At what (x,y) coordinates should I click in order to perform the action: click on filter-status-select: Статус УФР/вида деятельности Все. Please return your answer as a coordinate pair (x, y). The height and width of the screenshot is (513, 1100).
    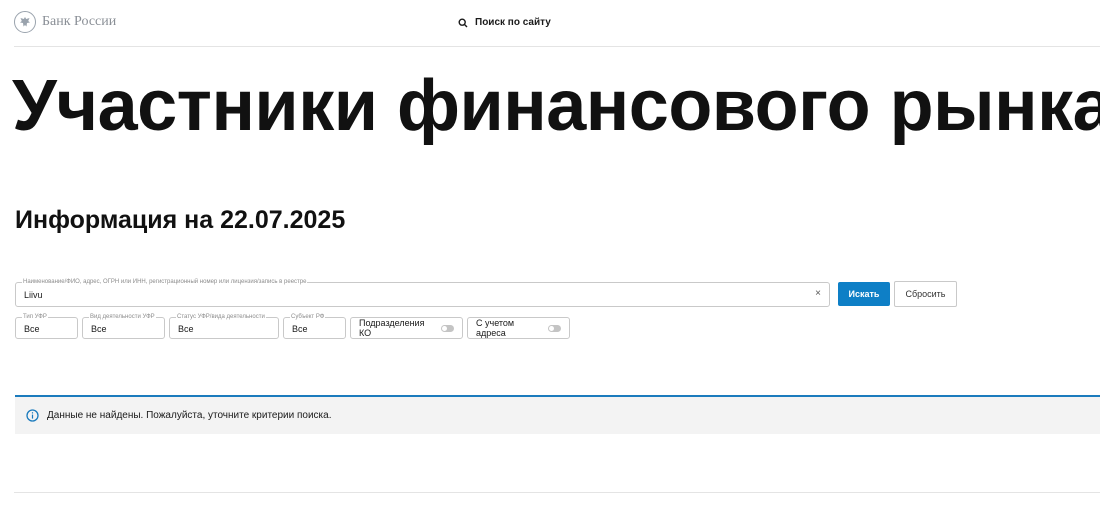
    Looking at the image, I should click on (224, 326).